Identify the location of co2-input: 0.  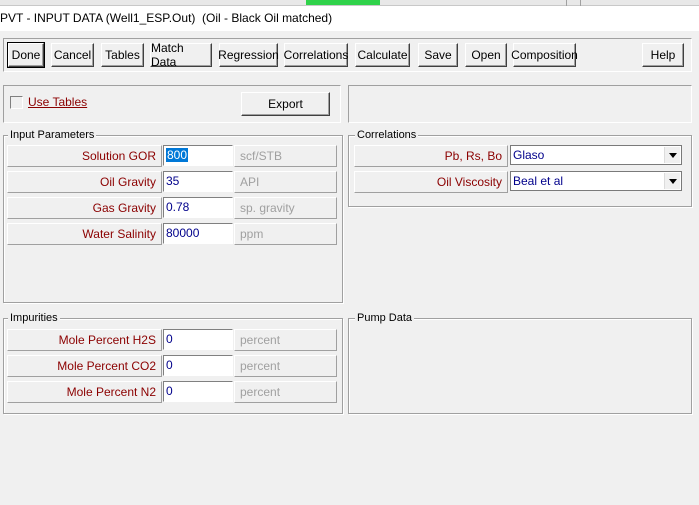
(198, 365).